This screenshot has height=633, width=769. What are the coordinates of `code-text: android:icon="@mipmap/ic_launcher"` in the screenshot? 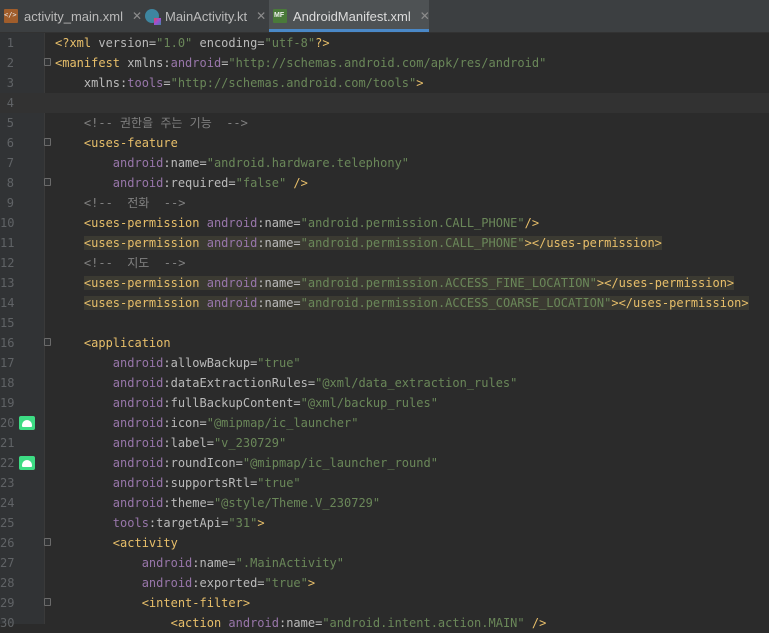 It's located at (207, 423).